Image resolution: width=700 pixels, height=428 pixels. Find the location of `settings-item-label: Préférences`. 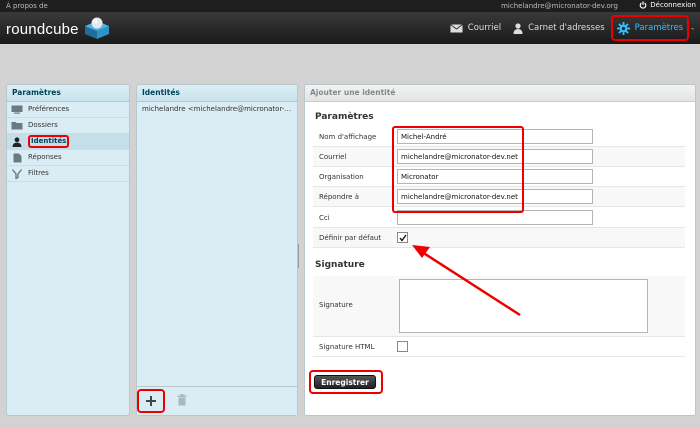

settings-item-label: Préférences is located at coordinates (49, 109).